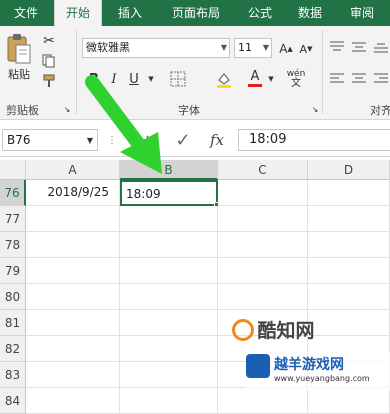 This screenshot has width=390, height=414. What do you see at coordinates (13, 323) in the screenshot?
I see `row-header: 81` at bounding box center [13, 323].